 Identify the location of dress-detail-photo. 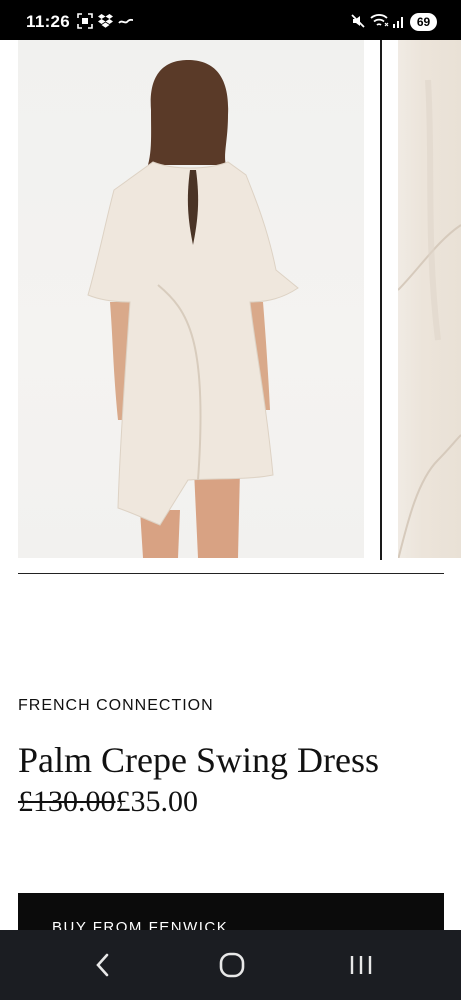
(429, 299).